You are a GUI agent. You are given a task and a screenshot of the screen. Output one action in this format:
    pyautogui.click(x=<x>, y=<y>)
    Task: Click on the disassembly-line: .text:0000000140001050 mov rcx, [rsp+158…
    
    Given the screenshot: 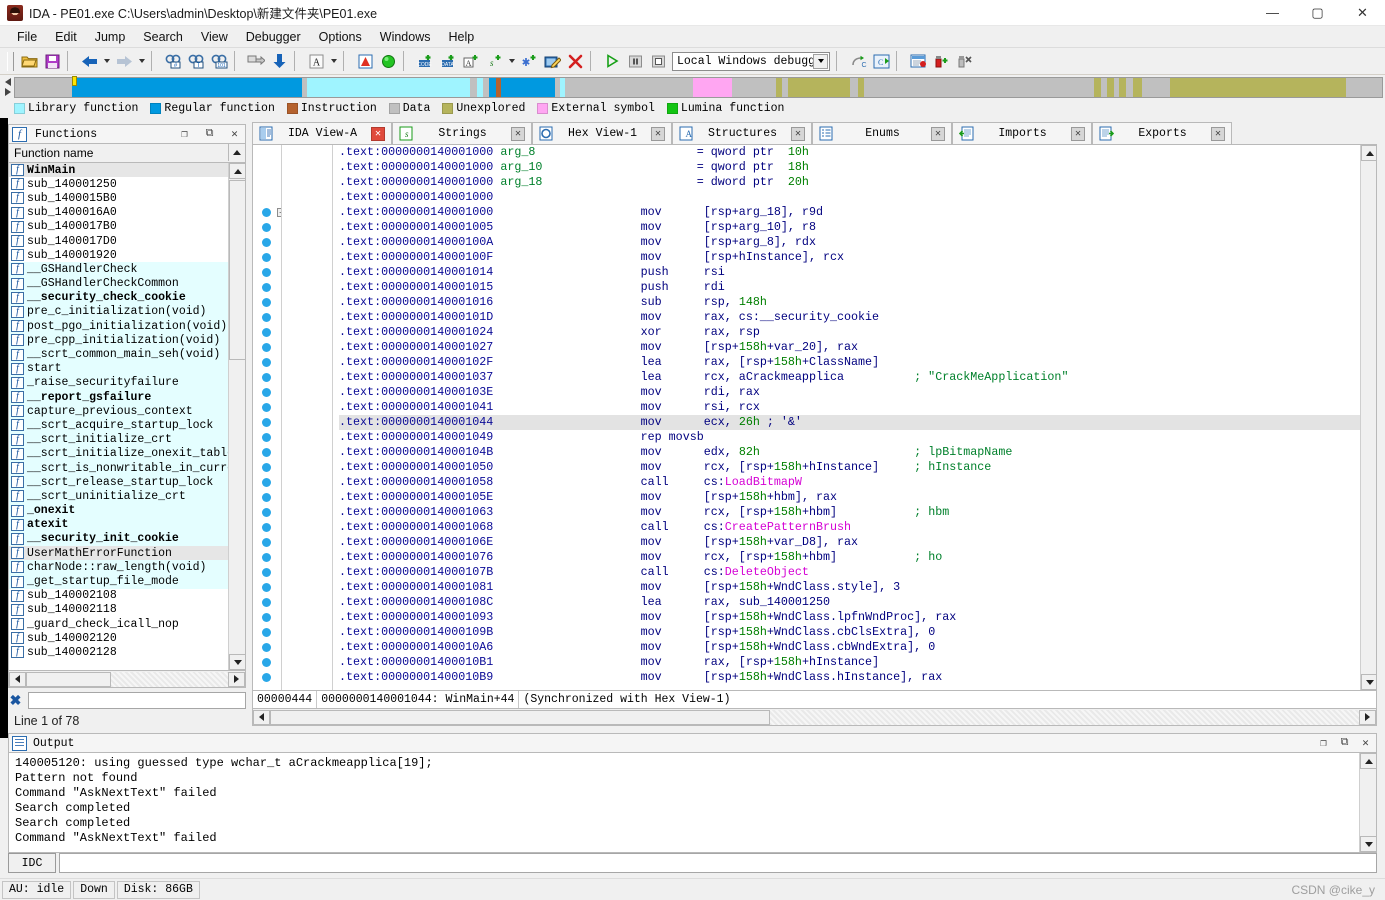 What is the action you would take?
    pyautogui.click(x=857, y=467)
    